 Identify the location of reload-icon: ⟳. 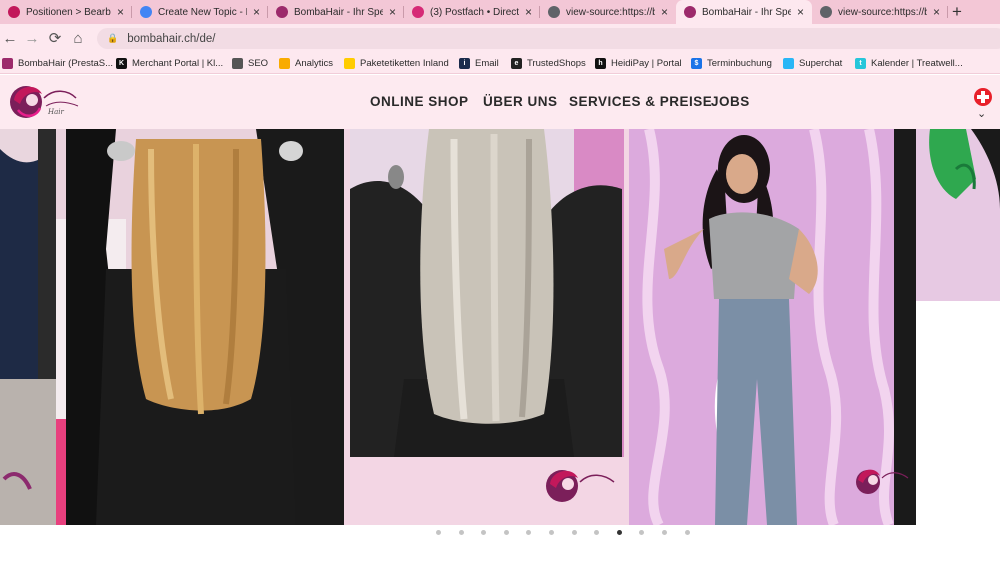
(55, 38).